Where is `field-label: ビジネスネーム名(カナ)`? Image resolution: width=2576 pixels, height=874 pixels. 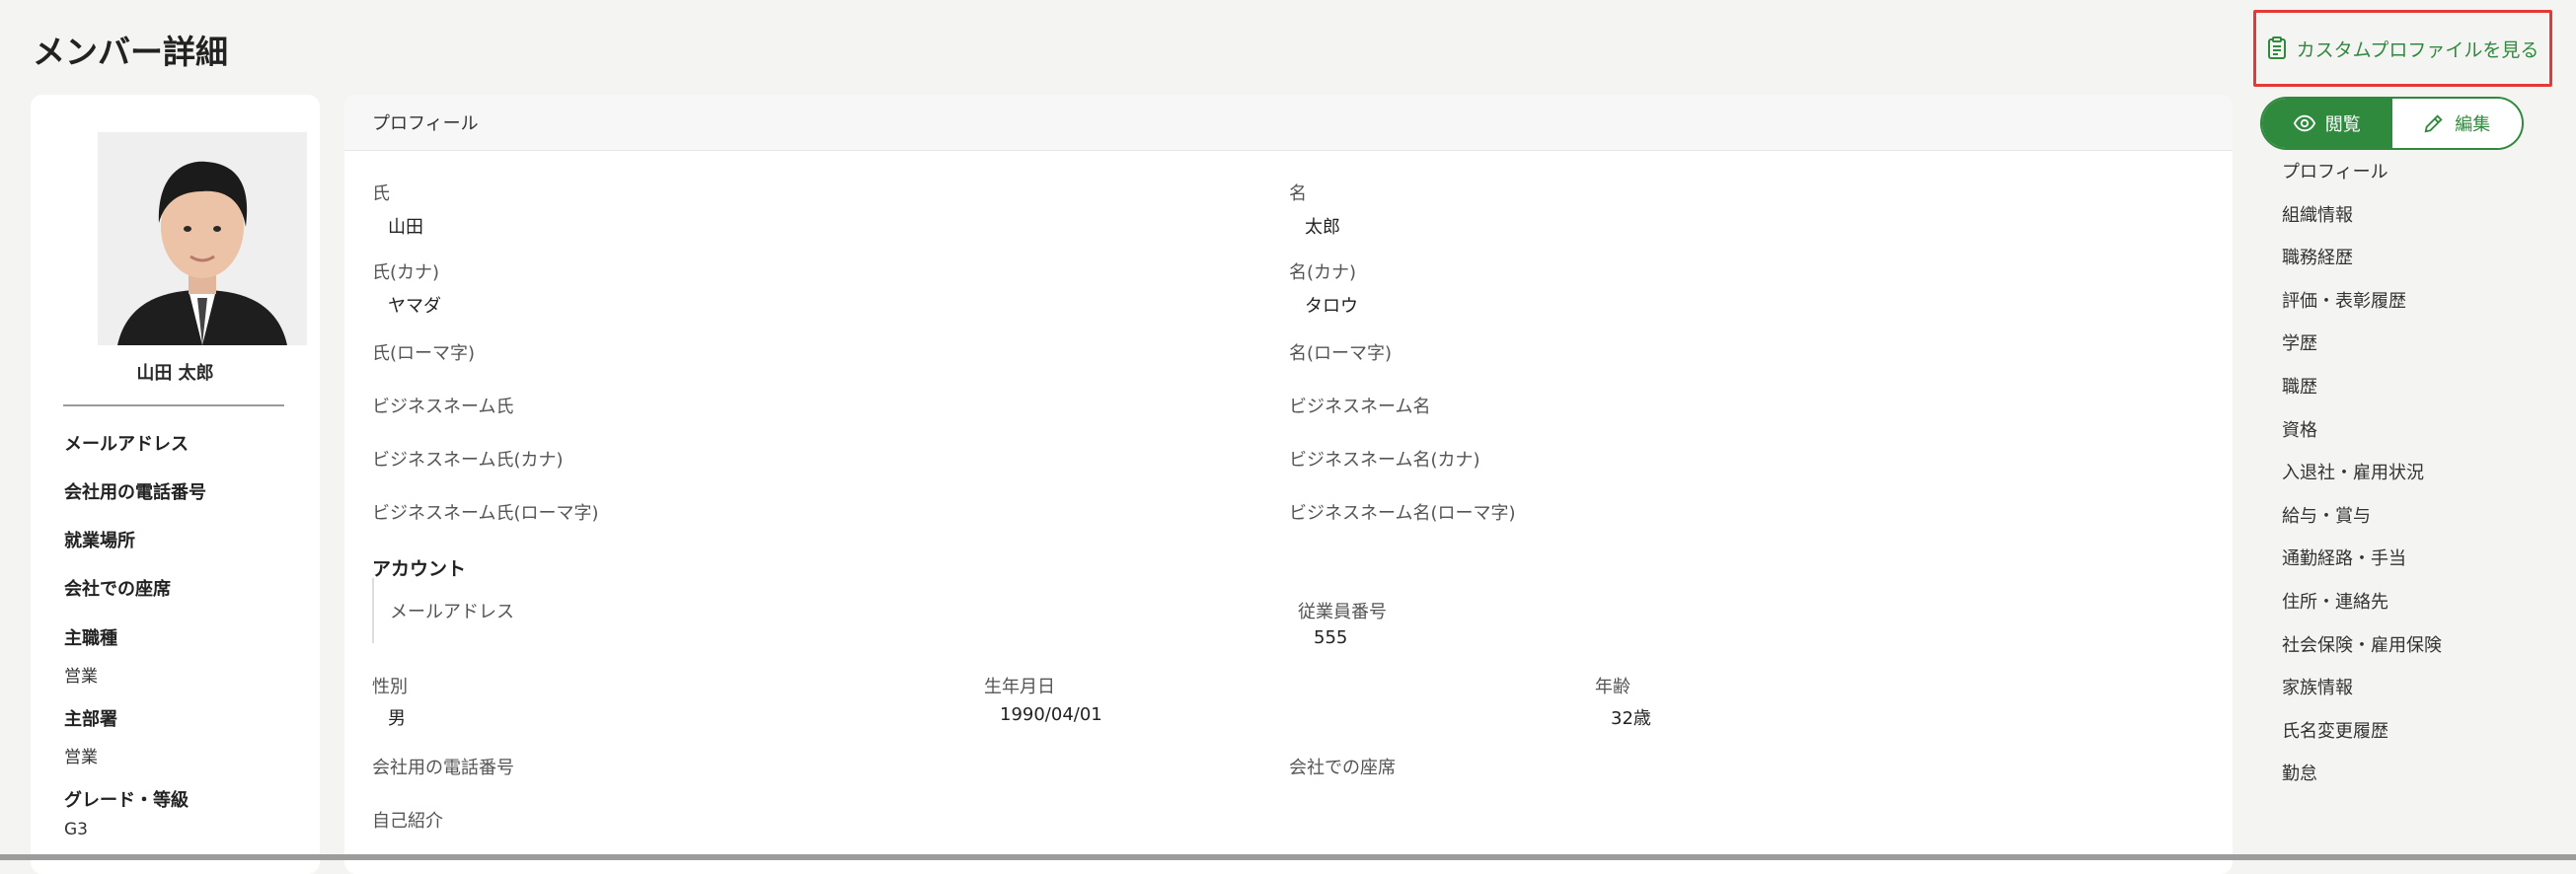 field-label: ビジネスネーム名(カナ) is located at coordinates (1384, 460).